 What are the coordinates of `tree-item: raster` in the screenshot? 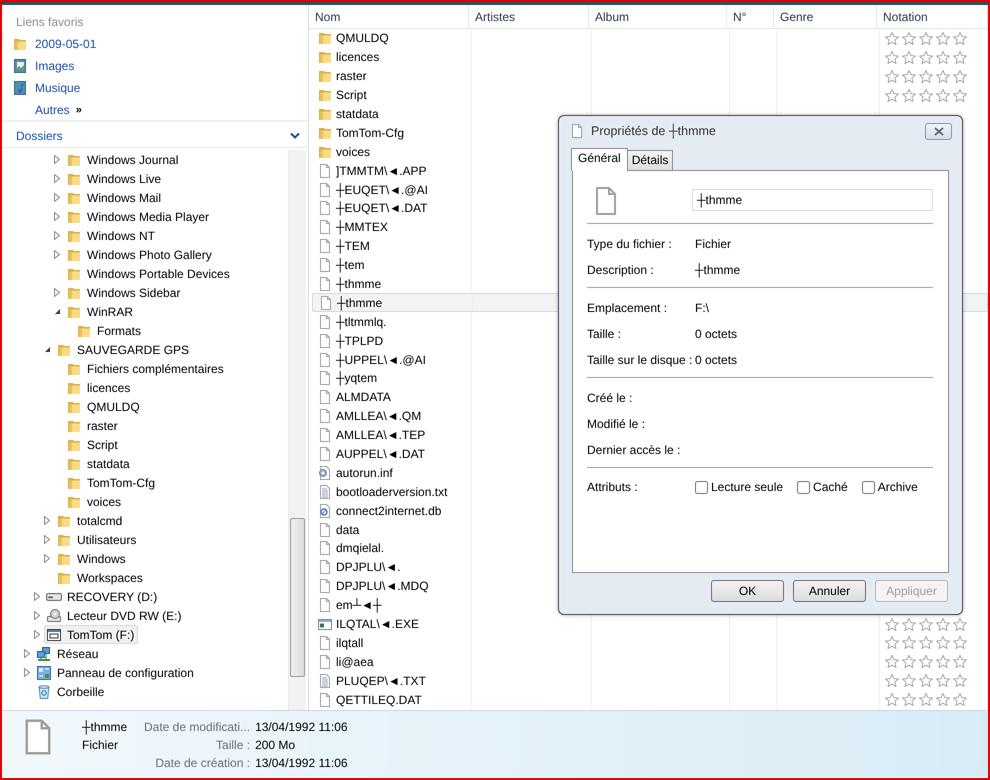 It's located at (93, 425).